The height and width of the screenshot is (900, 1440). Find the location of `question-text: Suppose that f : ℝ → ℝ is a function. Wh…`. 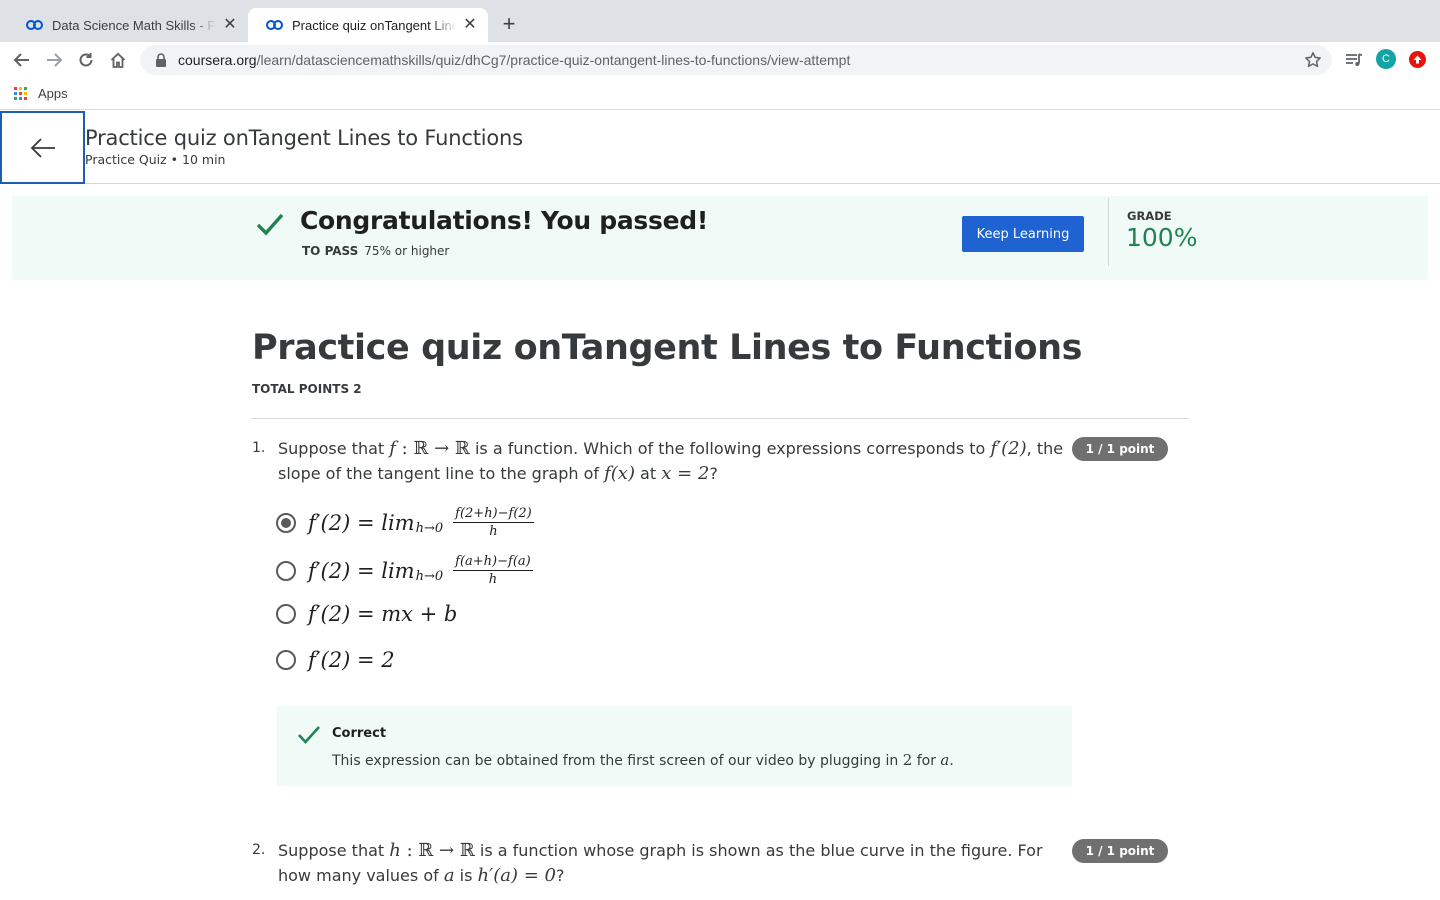

question-text: Suppose that f : ℝ → ℝ is a function. Wh… is located at coordinates (678, 461).